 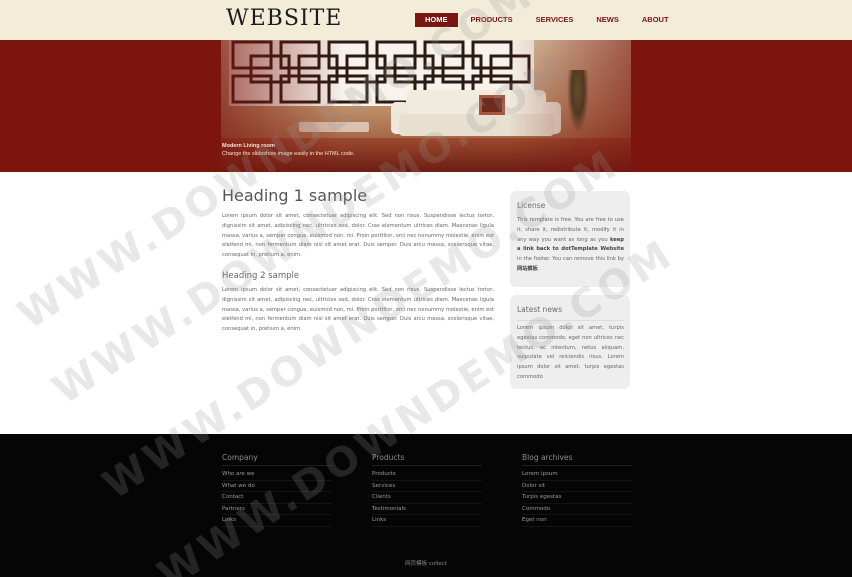 I want to click on heading-1: Heading 1 sample, so click(x=295, y=195).